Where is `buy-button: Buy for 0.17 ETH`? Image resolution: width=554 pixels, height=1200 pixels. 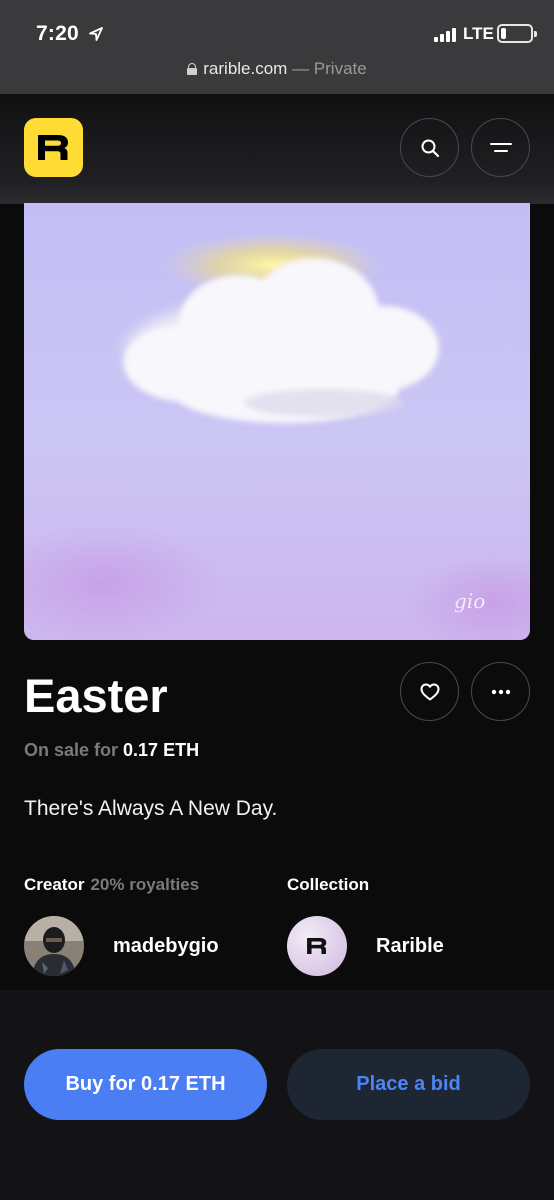 buy-button: Buy for 0.17 ETH is located at coordinates (145, 1084).